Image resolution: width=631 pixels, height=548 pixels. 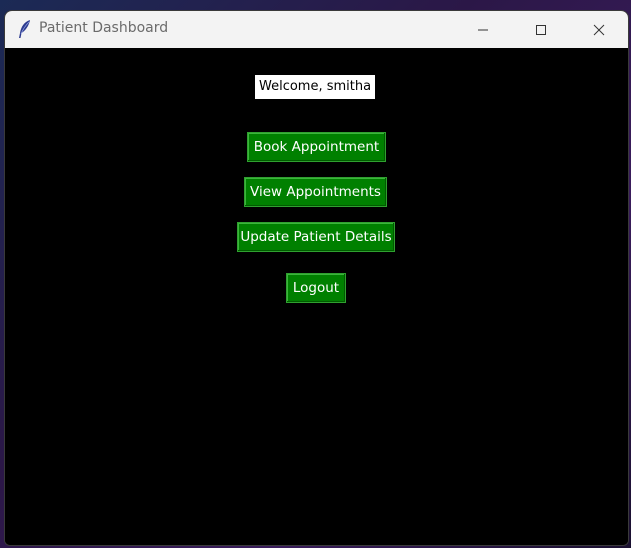 I want to click on window-title: Patient Dashboard, so click(x=104, y=28).